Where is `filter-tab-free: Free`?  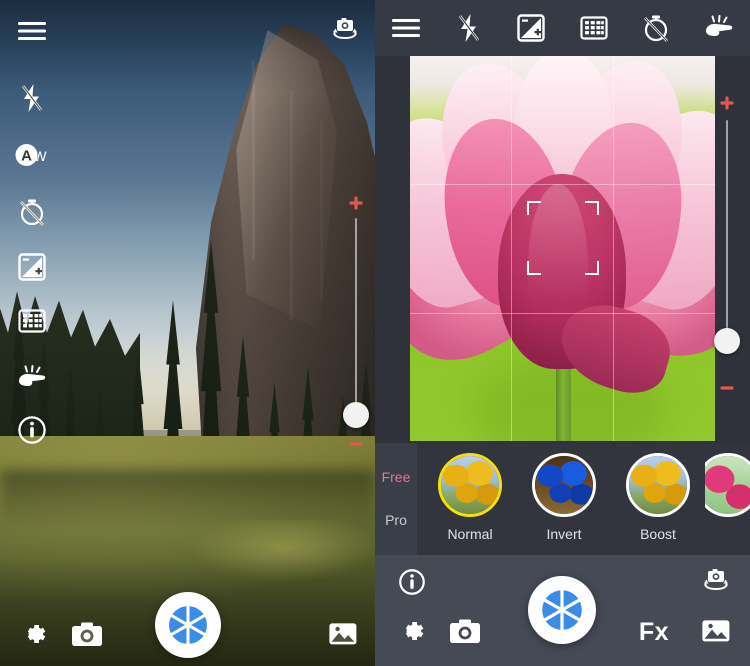 filter-tab-free: Free is located at coordinates (396, 477).